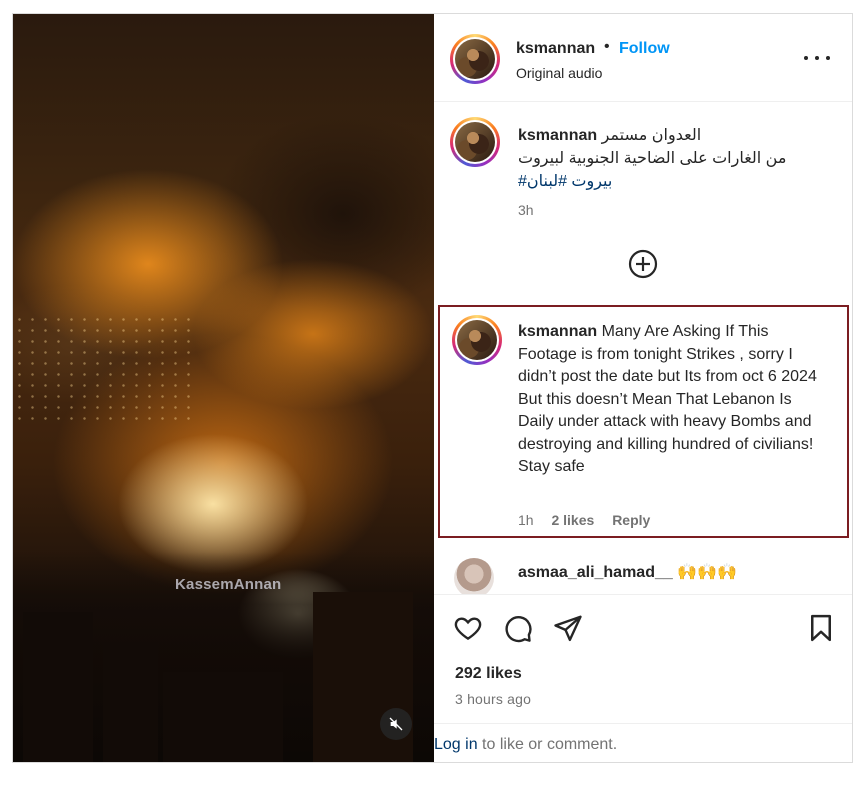  What do you see at coordinates (644, 49) in the screenshot?
I see `follow-button: Follow` at bounding box center [644, 49].